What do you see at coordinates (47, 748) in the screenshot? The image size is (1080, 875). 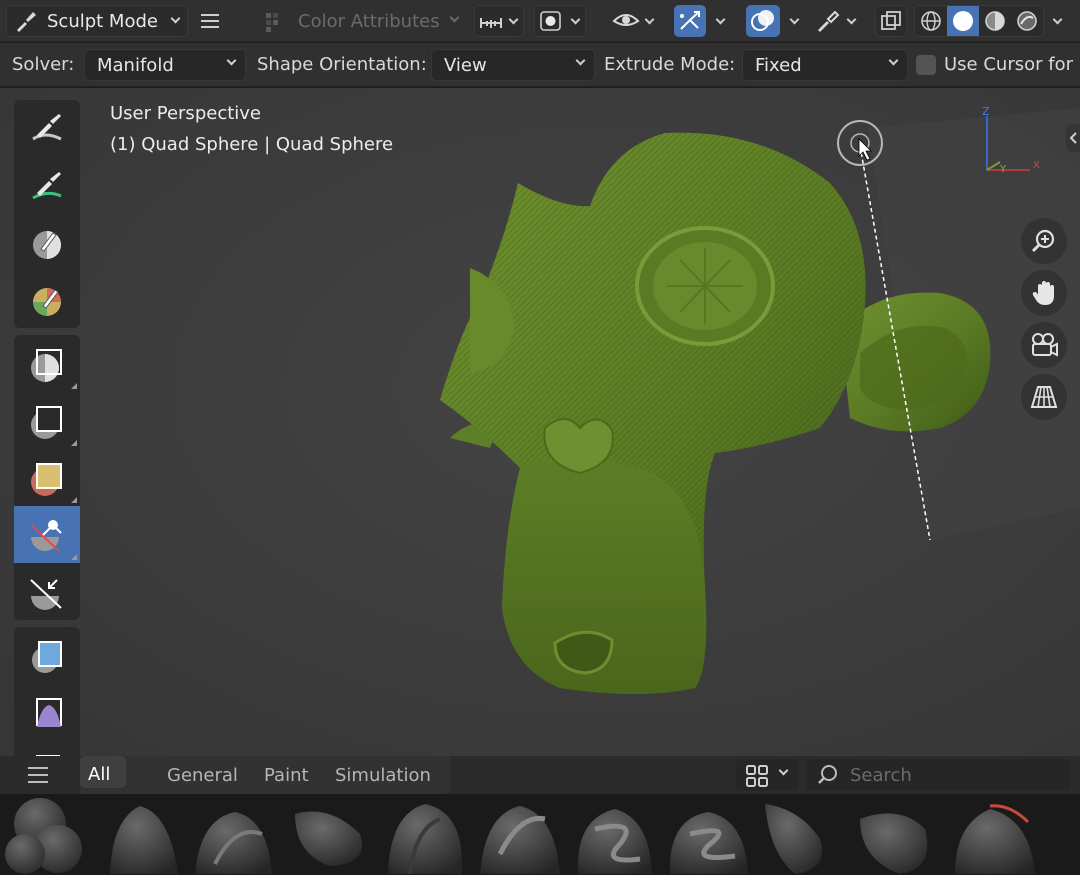 I see `tool-transform` at bounding box center [47, 748].